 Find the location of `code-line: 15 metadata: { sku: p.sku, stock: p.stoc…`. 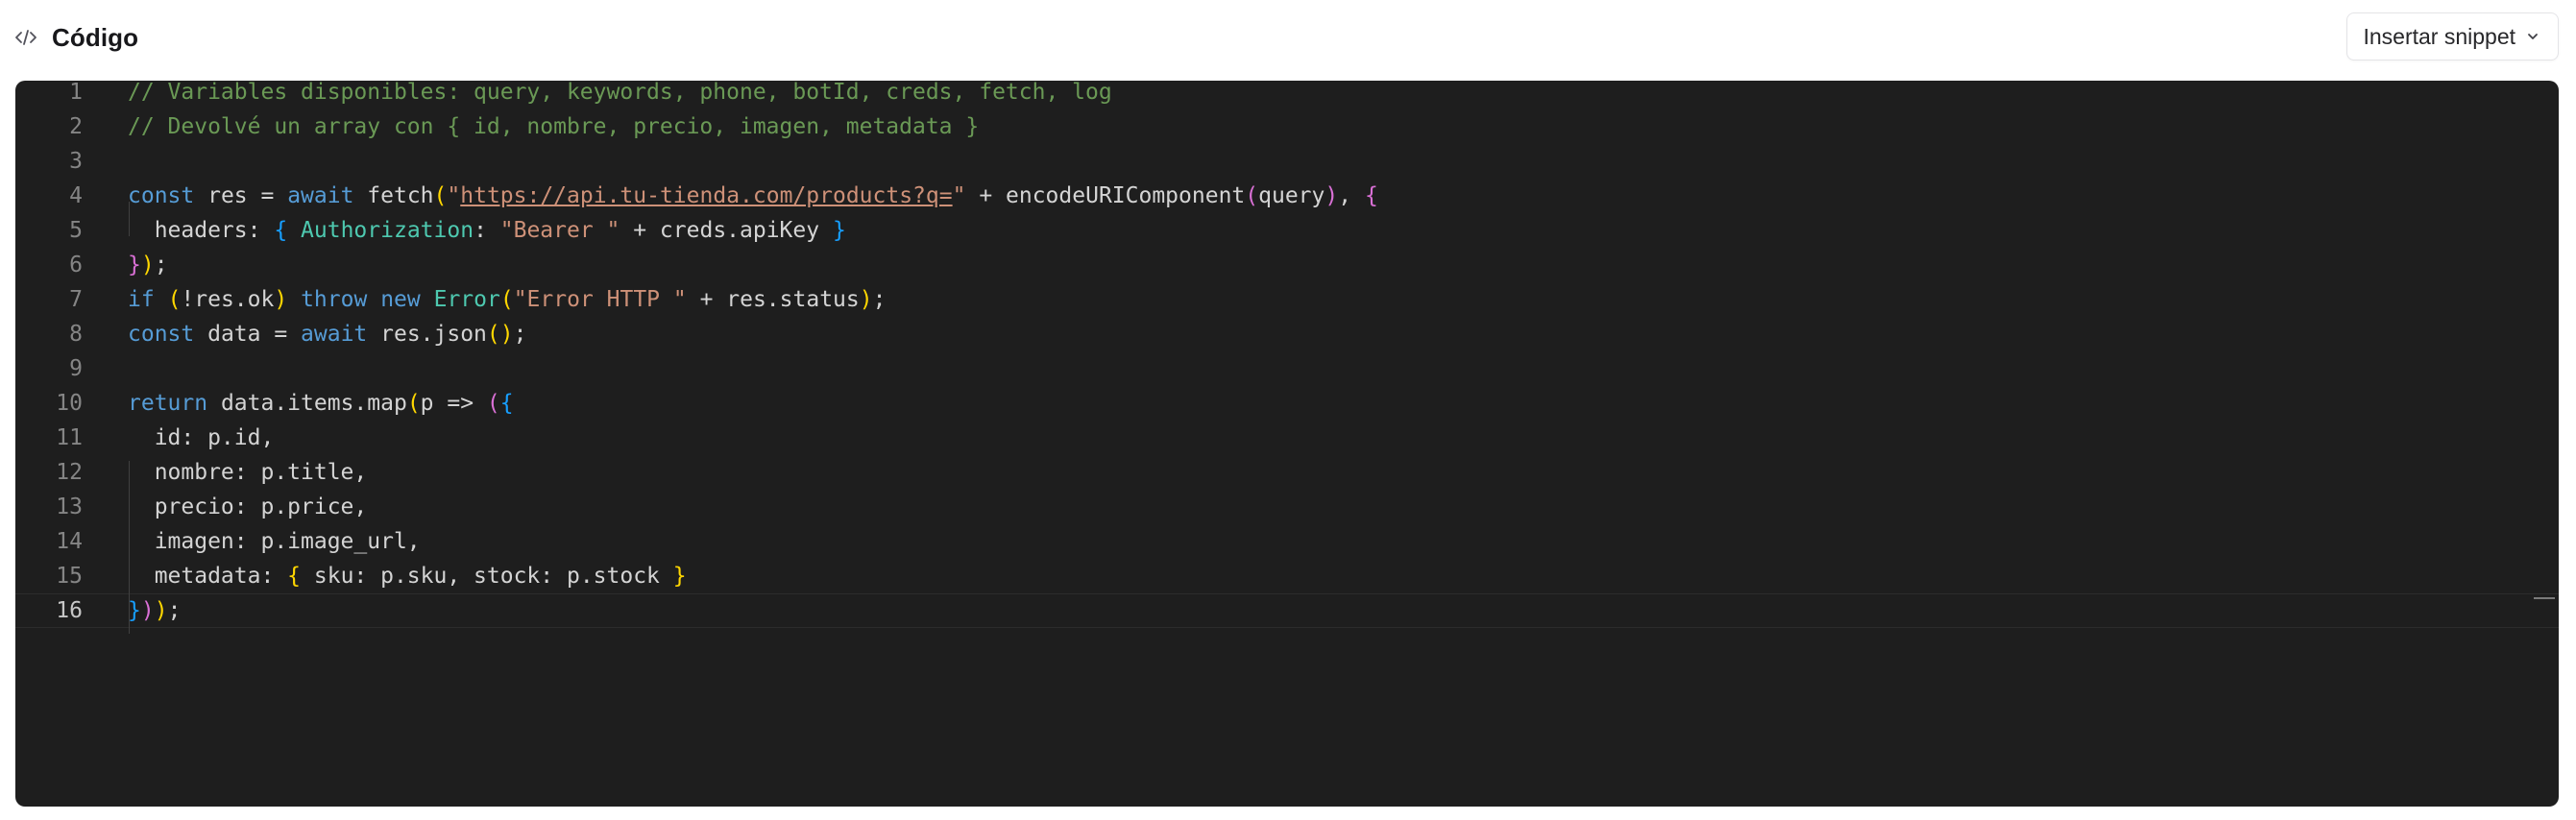

code-line: 15 metadata: { sku: p.sku, stock: p.stoc… is located at coordinates (1287, 576).